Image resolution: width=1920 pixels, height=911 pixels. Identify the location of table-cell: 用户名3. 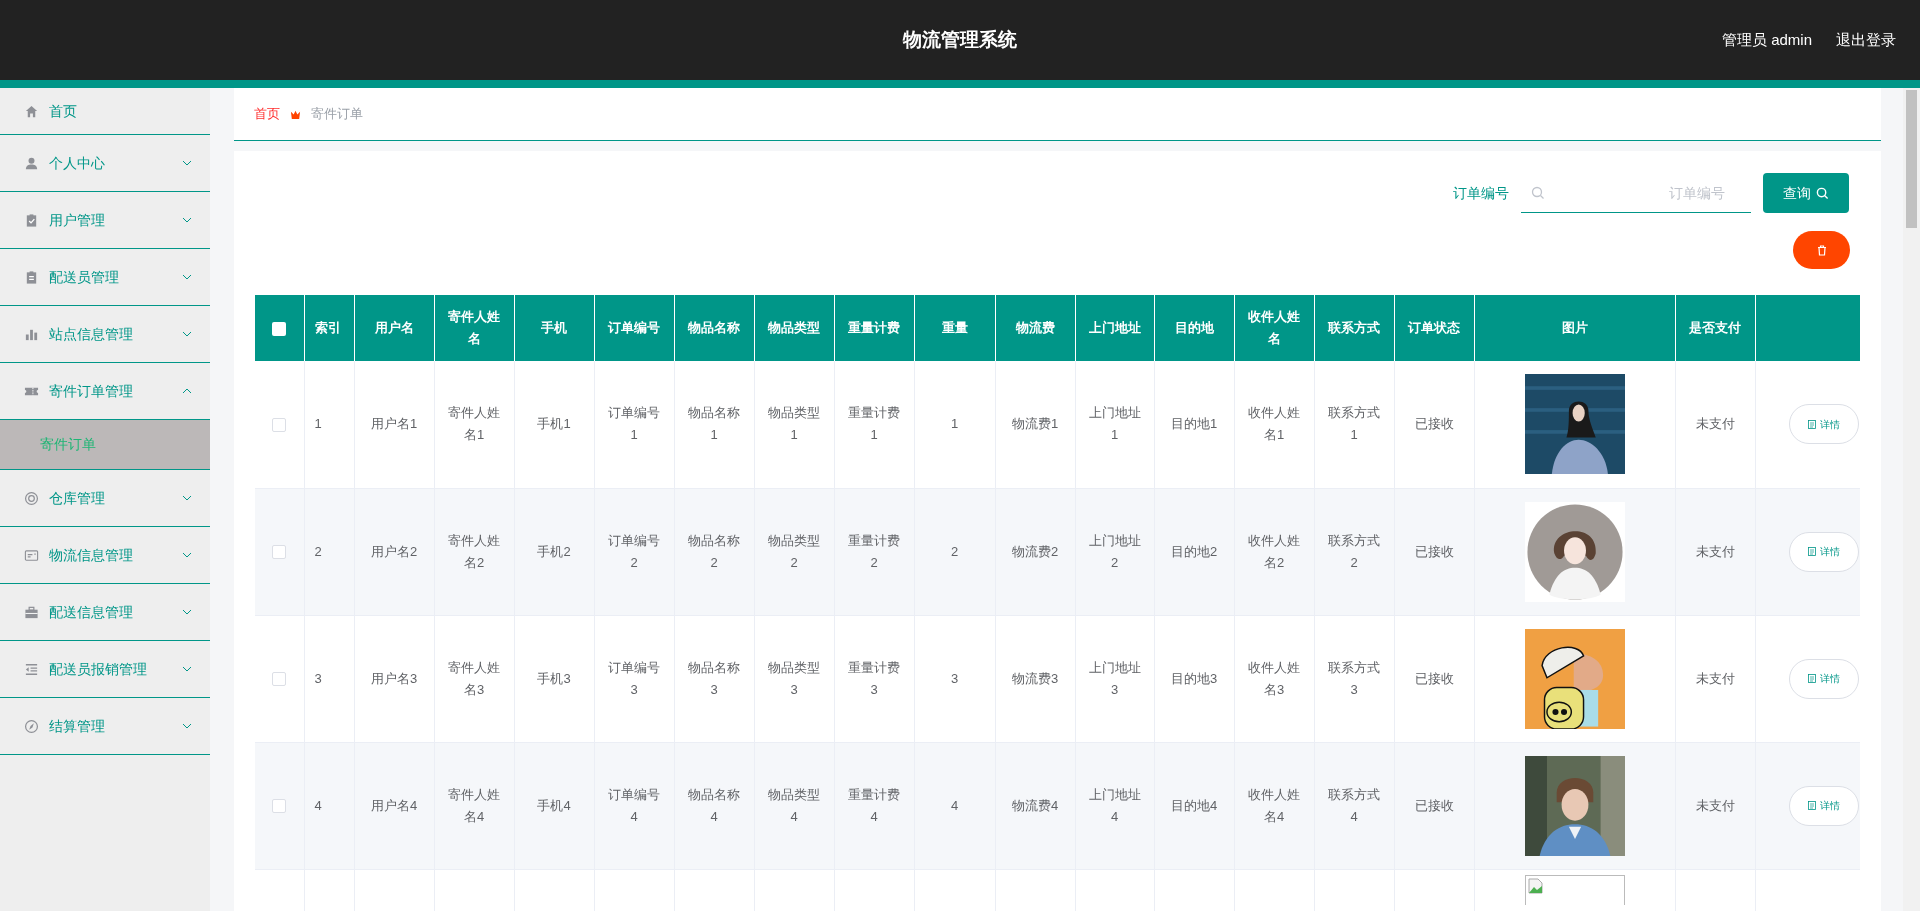
(394, 678).